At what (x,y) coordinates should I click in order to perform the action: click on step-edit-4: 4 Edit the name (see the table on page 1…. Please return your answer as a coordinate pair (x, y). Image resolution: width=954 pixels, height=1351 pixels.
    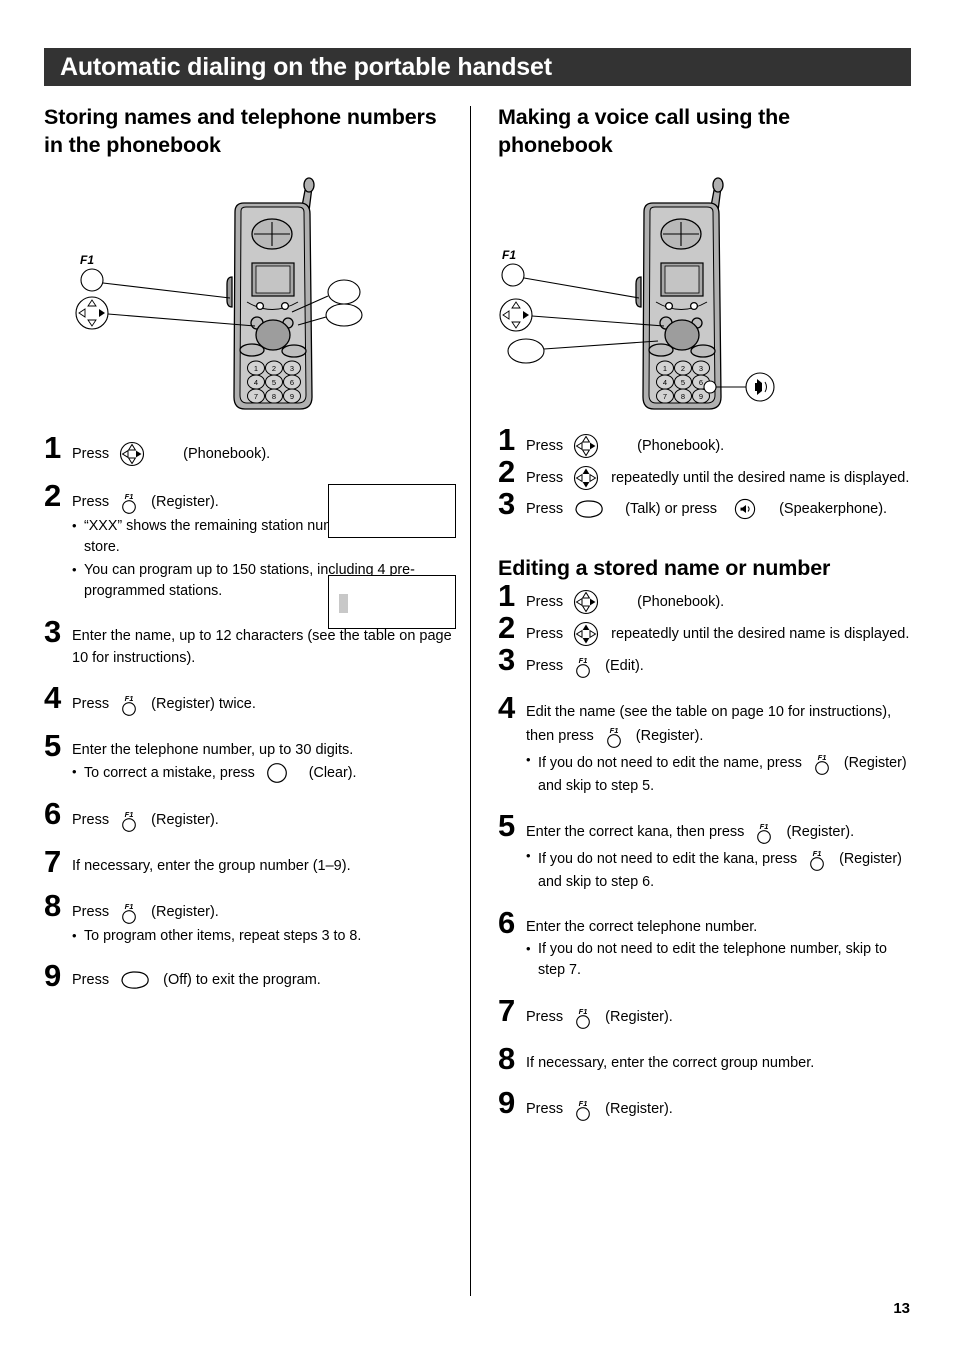
    Looking at the image, I should click on (704, 745).